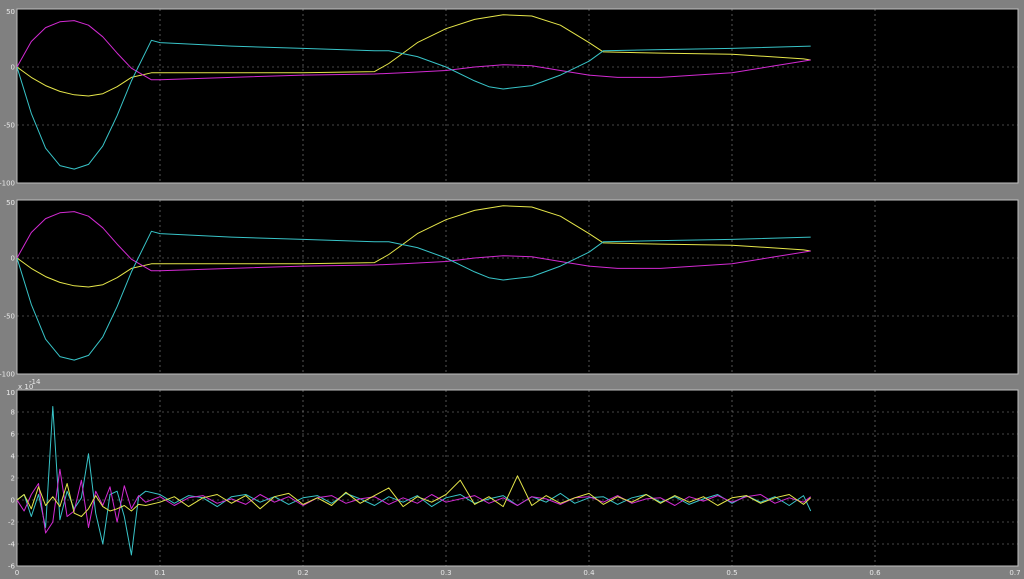 The image size is (1024, 579). Describe the element at coordinates (589, 573) in the screenshot. I see `x-tick-label: 0.4` at that location.